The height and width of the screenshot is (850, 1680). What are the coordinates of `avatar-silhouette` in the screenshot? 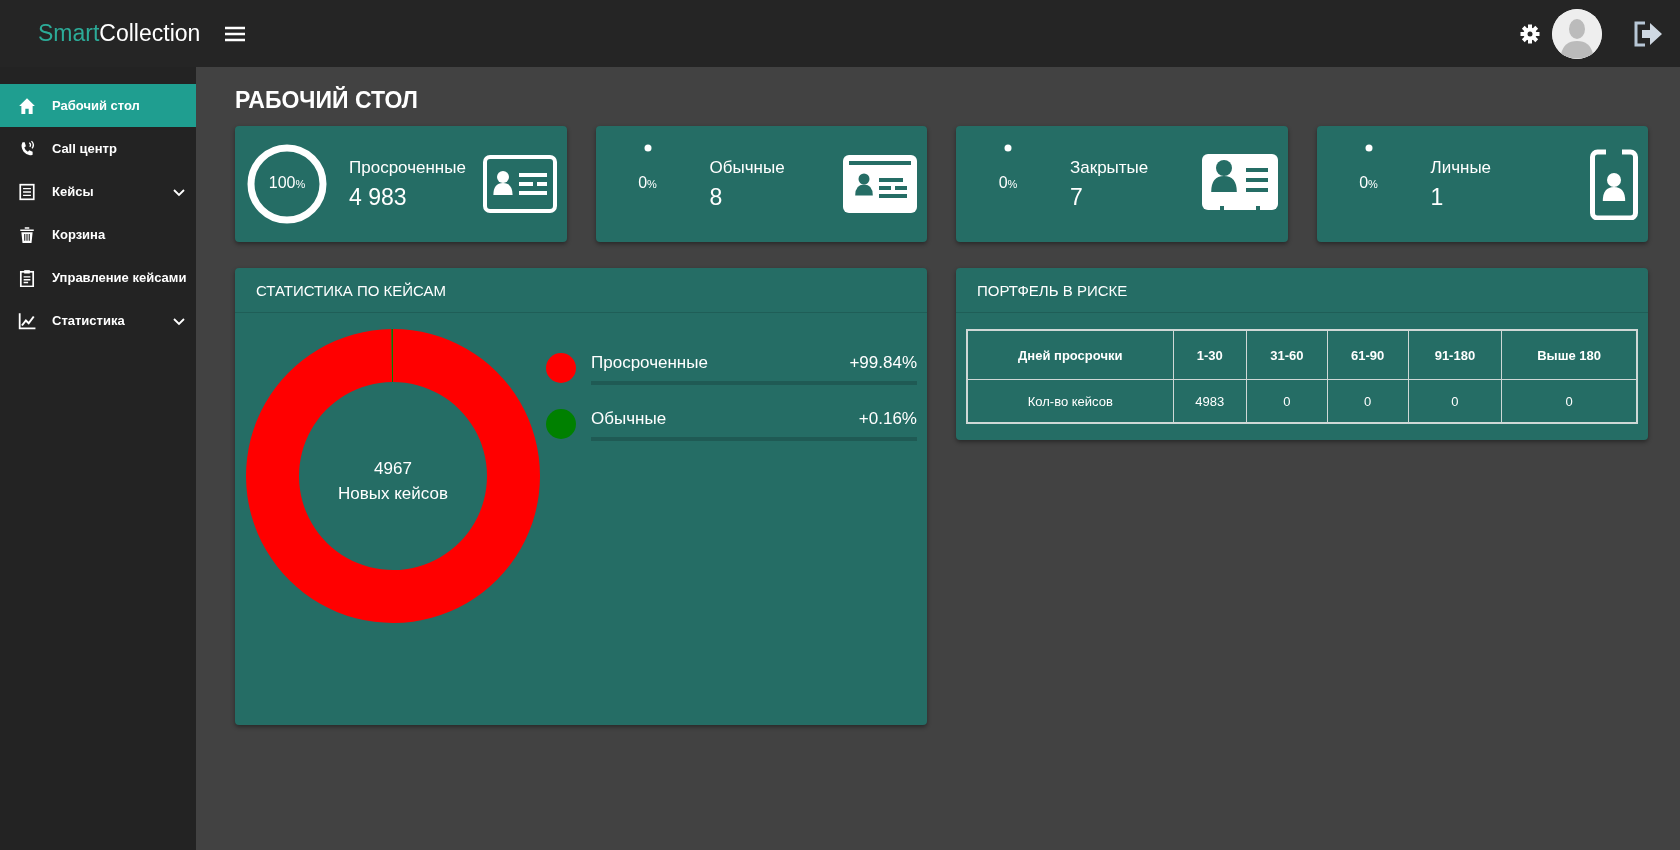 It's located at (1577, 33).